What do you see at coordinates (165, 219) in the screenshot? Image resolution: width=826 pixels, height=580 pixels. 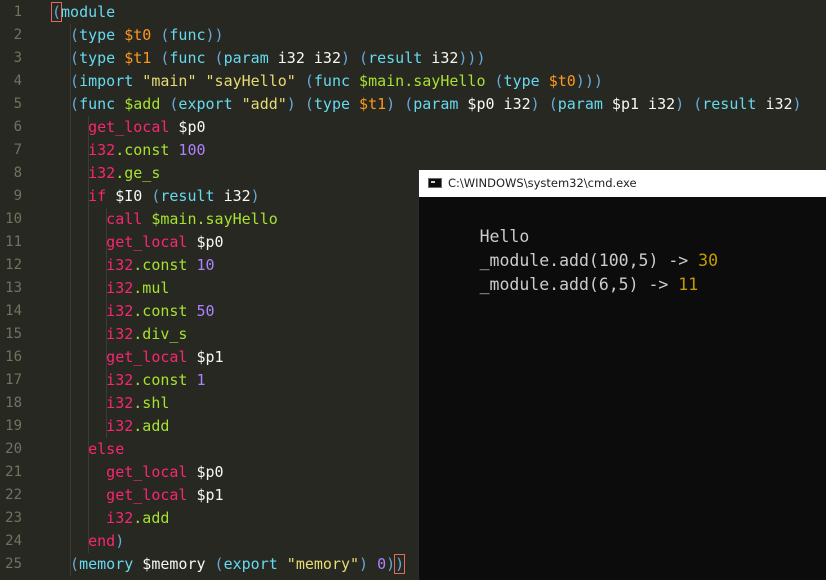 I see `code-line: call $main.sayHello` at bounding box center [165, 219].